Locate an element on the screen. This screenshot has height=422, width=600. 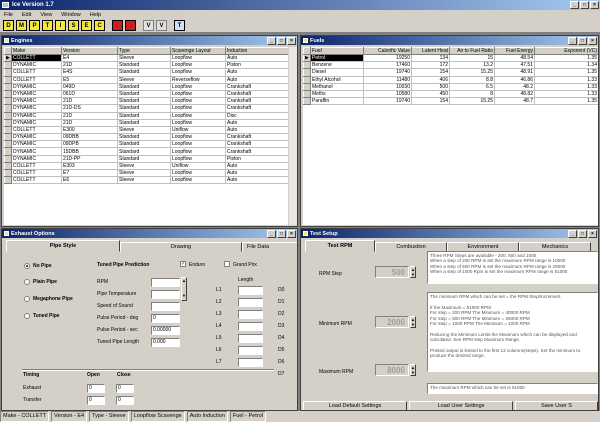
column-header-calorific-value: Calorific Value is located at coordinates (387, 51).